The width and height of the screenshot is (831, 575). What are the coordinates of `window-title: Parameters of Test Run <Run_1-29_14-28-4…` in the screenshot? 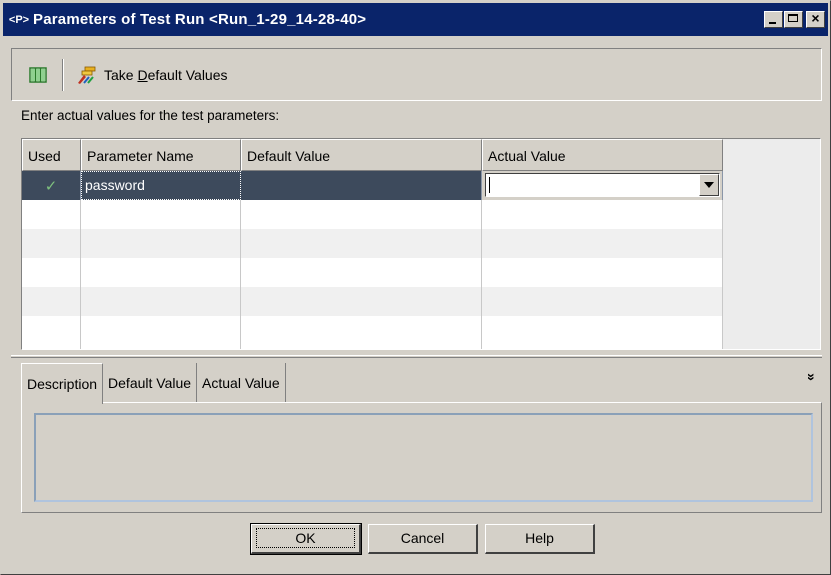 It's located at (200, 19).